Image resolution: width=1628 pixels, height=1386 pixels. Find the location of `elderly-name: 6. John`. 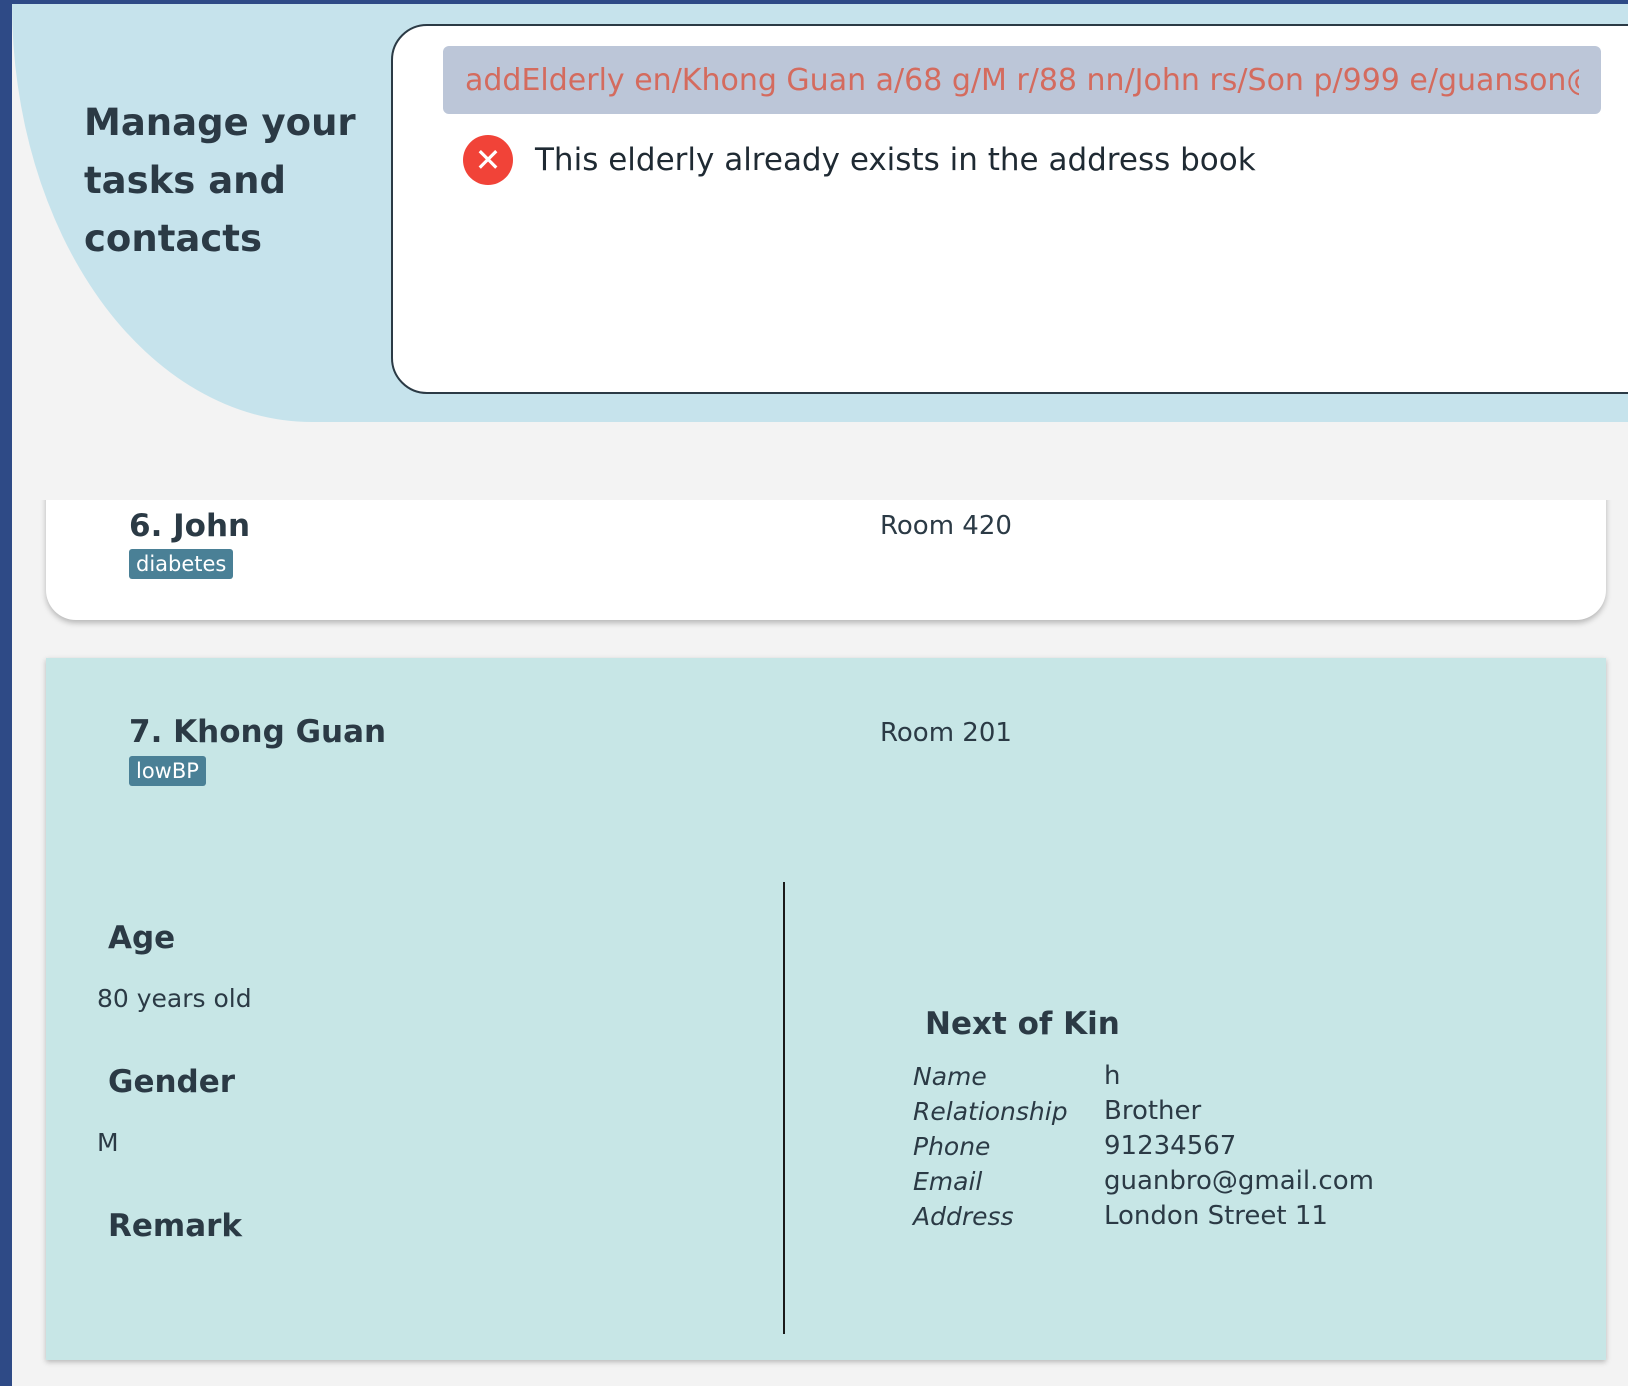

elderly-name: 6. John is located at coordinates (190, 526).